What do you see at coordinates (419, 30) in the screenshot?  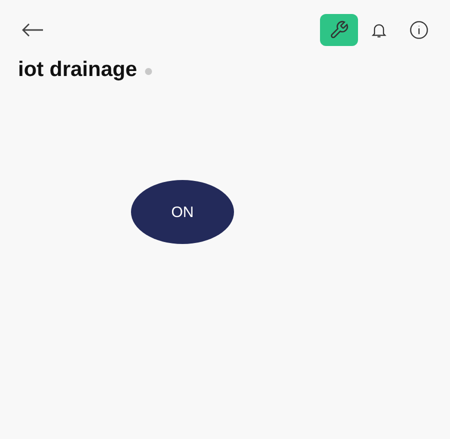 I see `info-icon` at bounding box center [419, 30].